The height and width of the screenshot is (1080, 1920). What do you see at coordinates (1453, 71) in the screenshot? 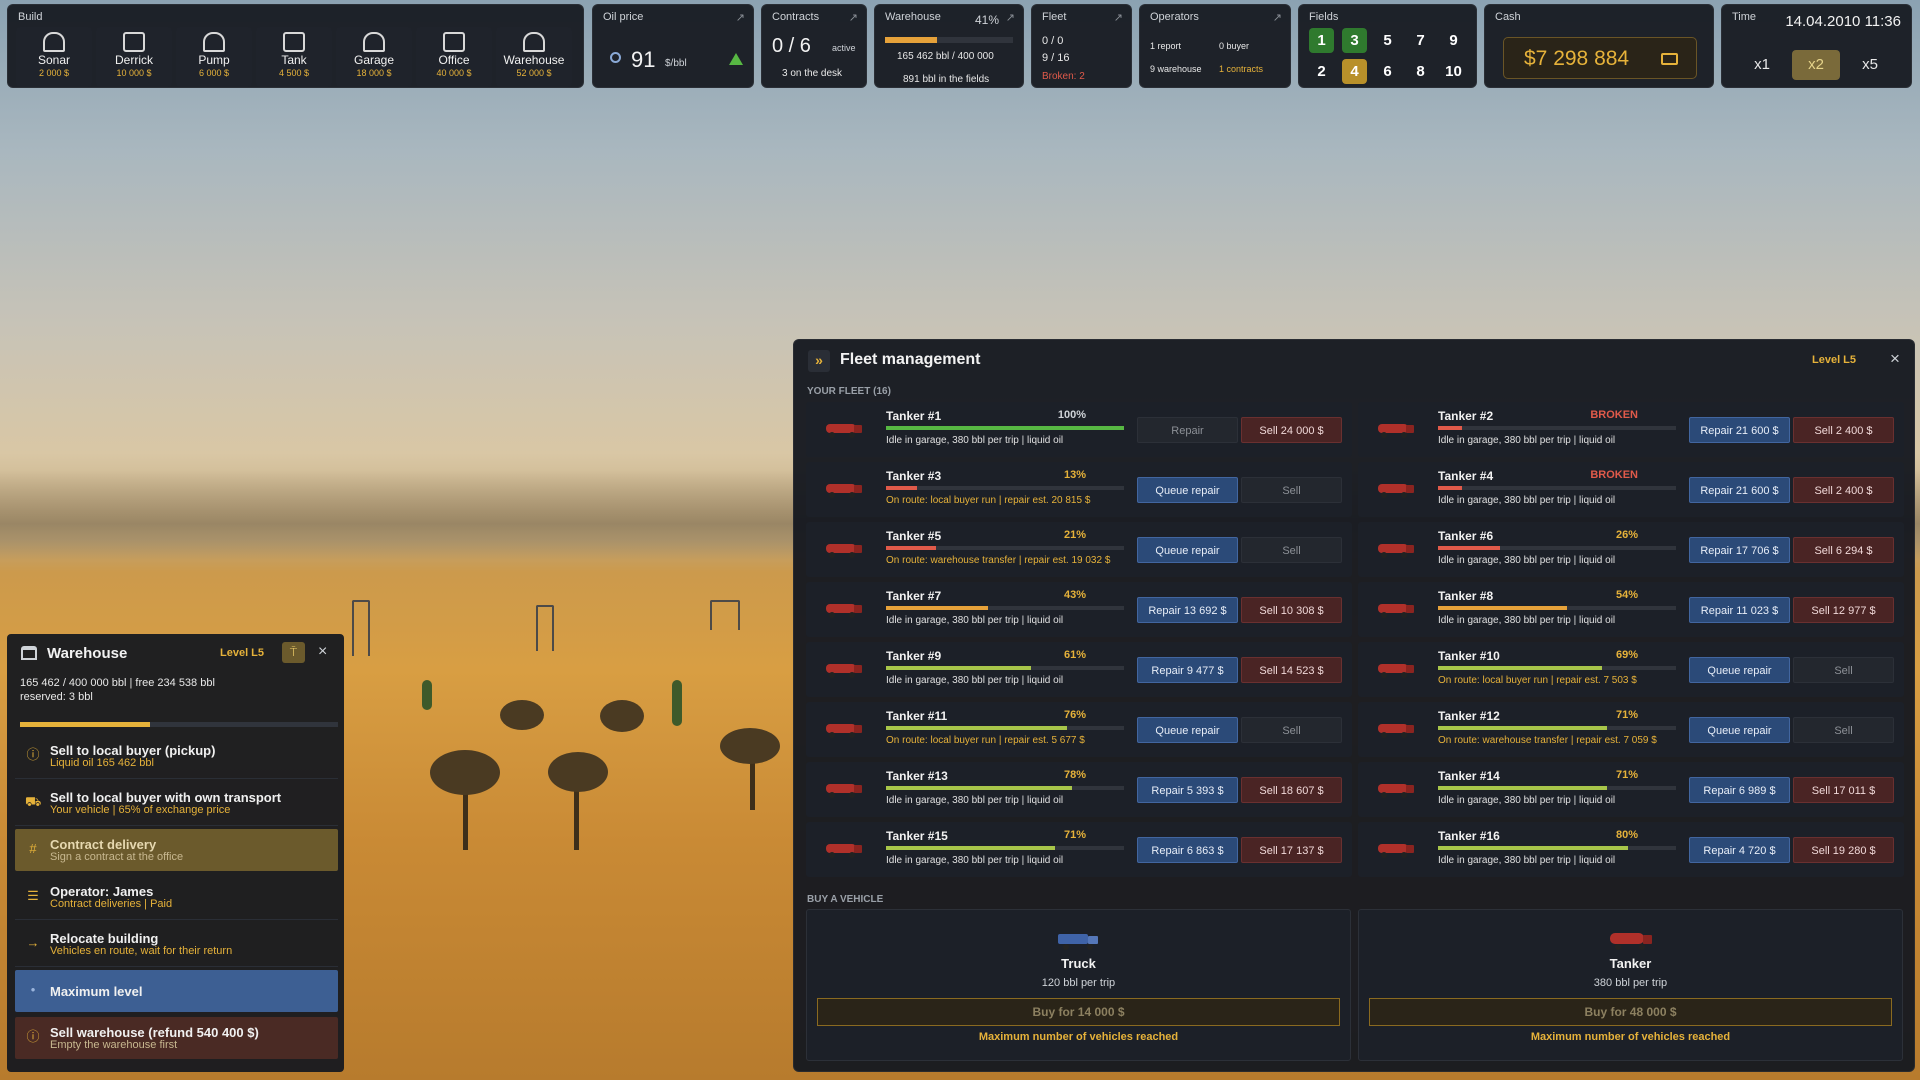
I see `field-10-button: 10` at bounding box center [1453, 71].